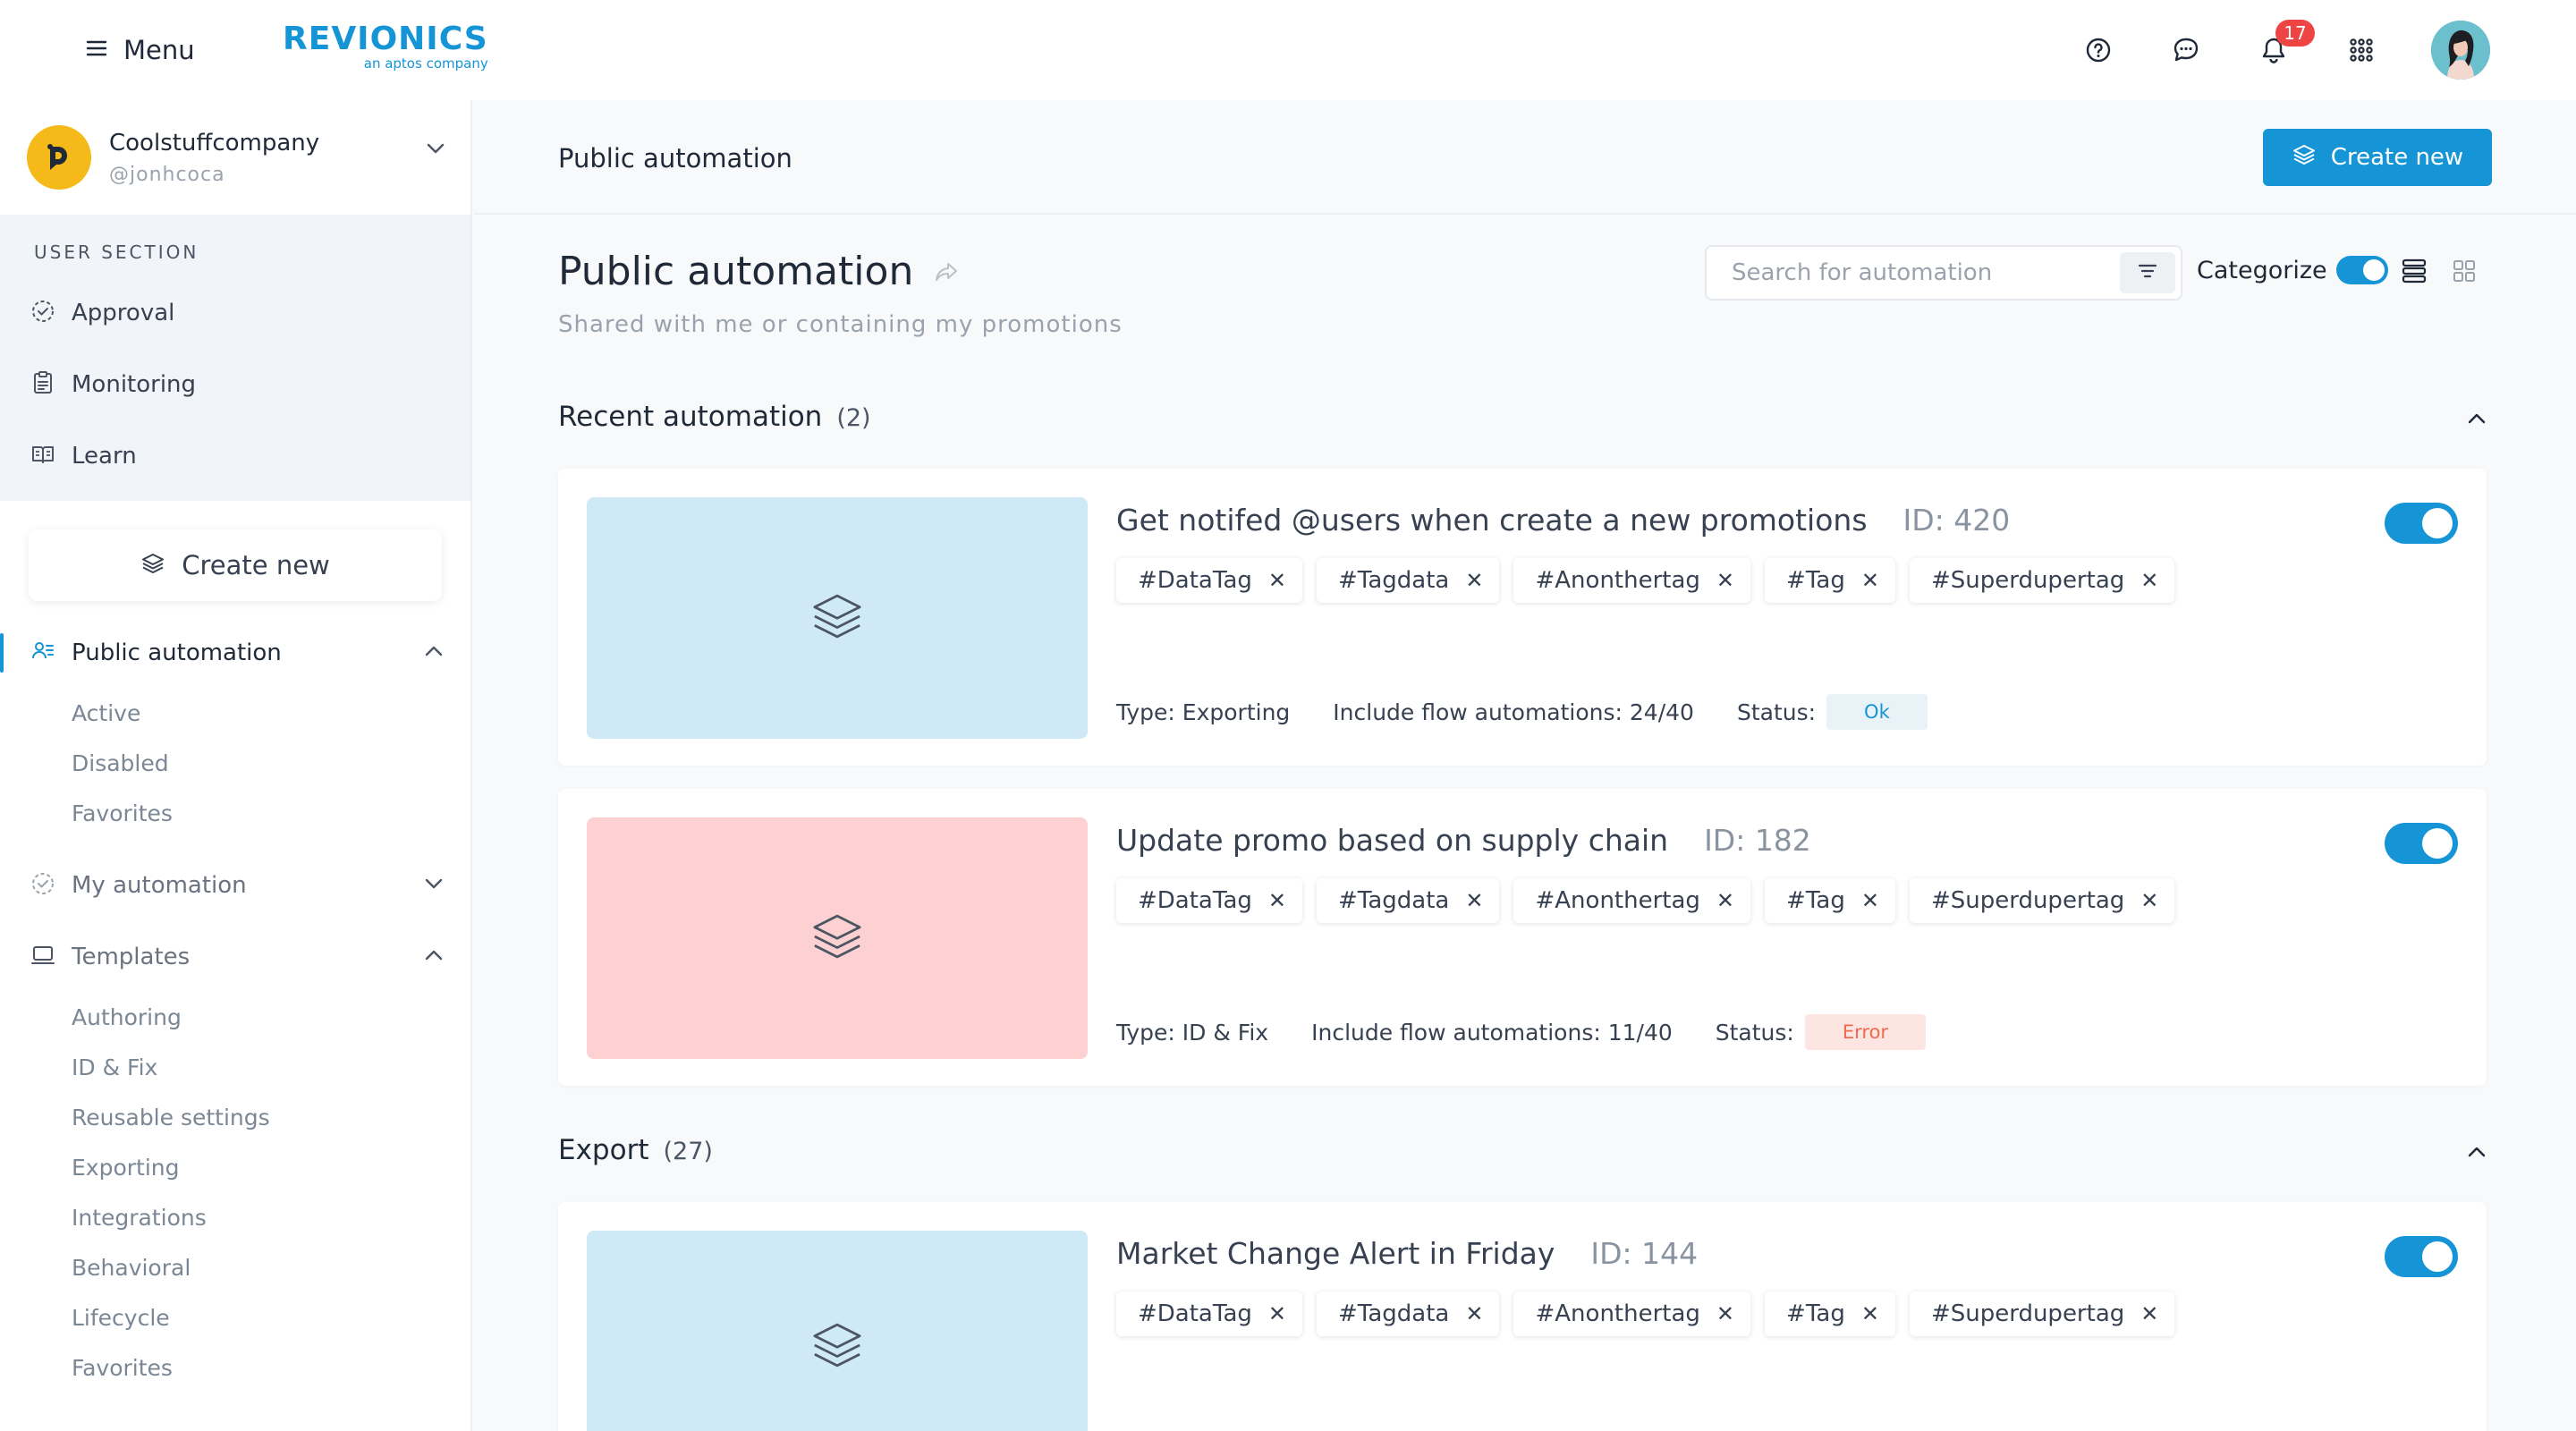 This screenshot has width=2576, height=1431. I want to click on card-flows: Include flow automations: 11/40, so click(1492, 1032).